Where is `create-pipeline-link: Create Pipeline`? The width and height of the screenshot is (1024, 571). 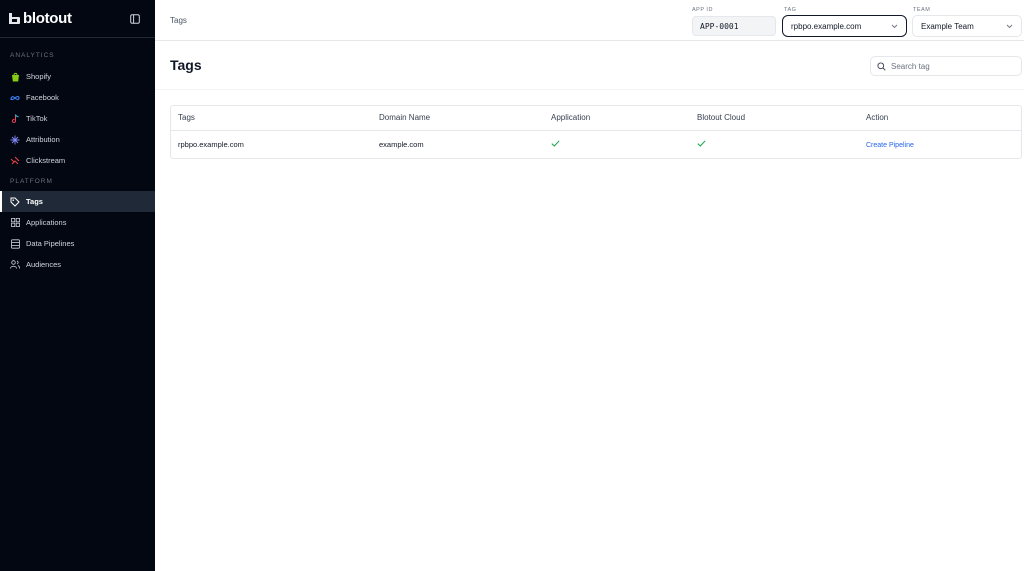 create-pipeline-link: Create Pipeline is located at coordinates (890, 145).